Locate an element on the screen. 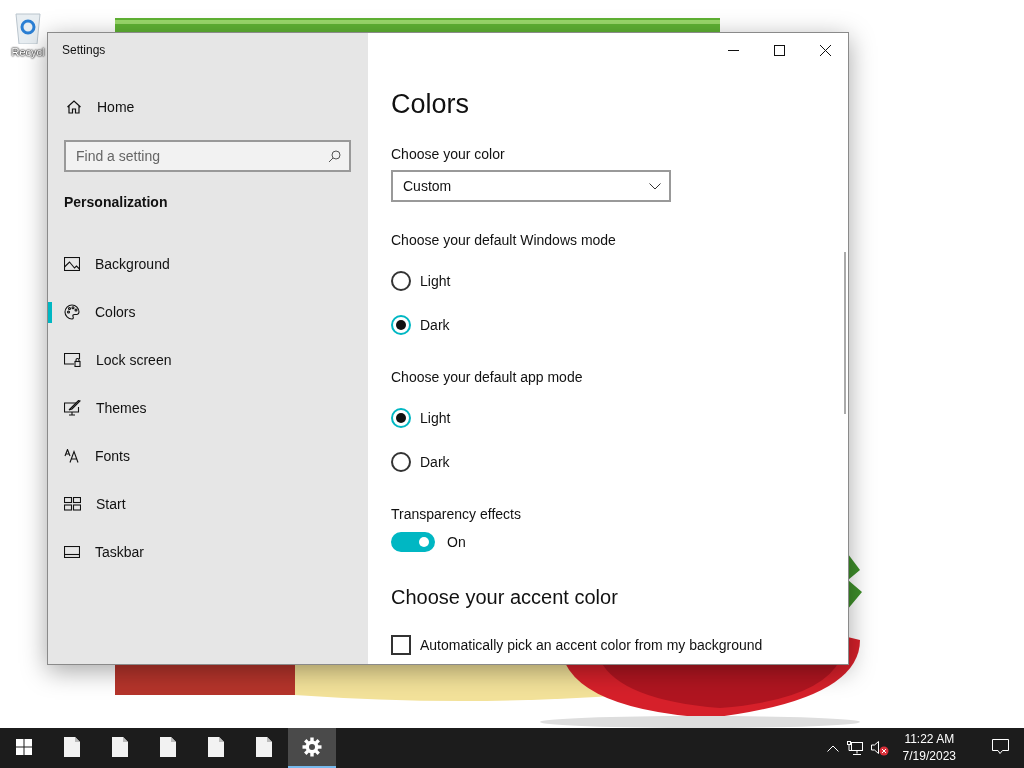  home-icon is located at coordinates (74, 107).